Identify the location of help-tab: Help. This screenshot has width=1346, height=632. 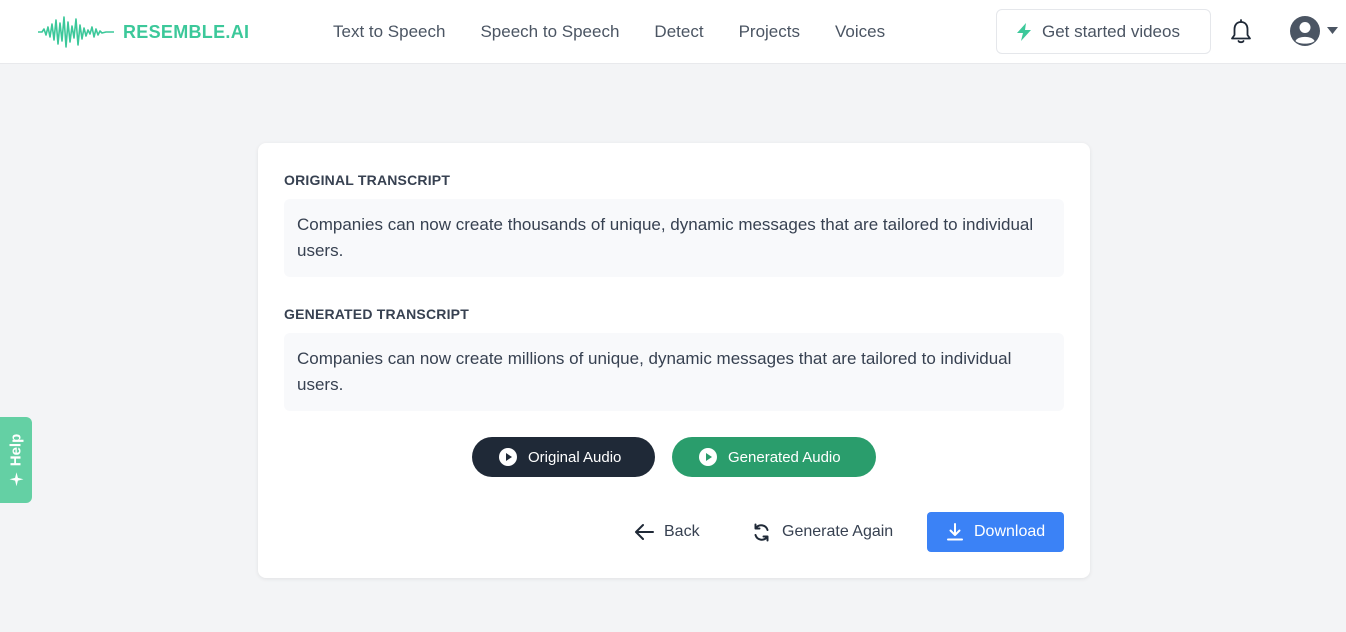
(16, 460).